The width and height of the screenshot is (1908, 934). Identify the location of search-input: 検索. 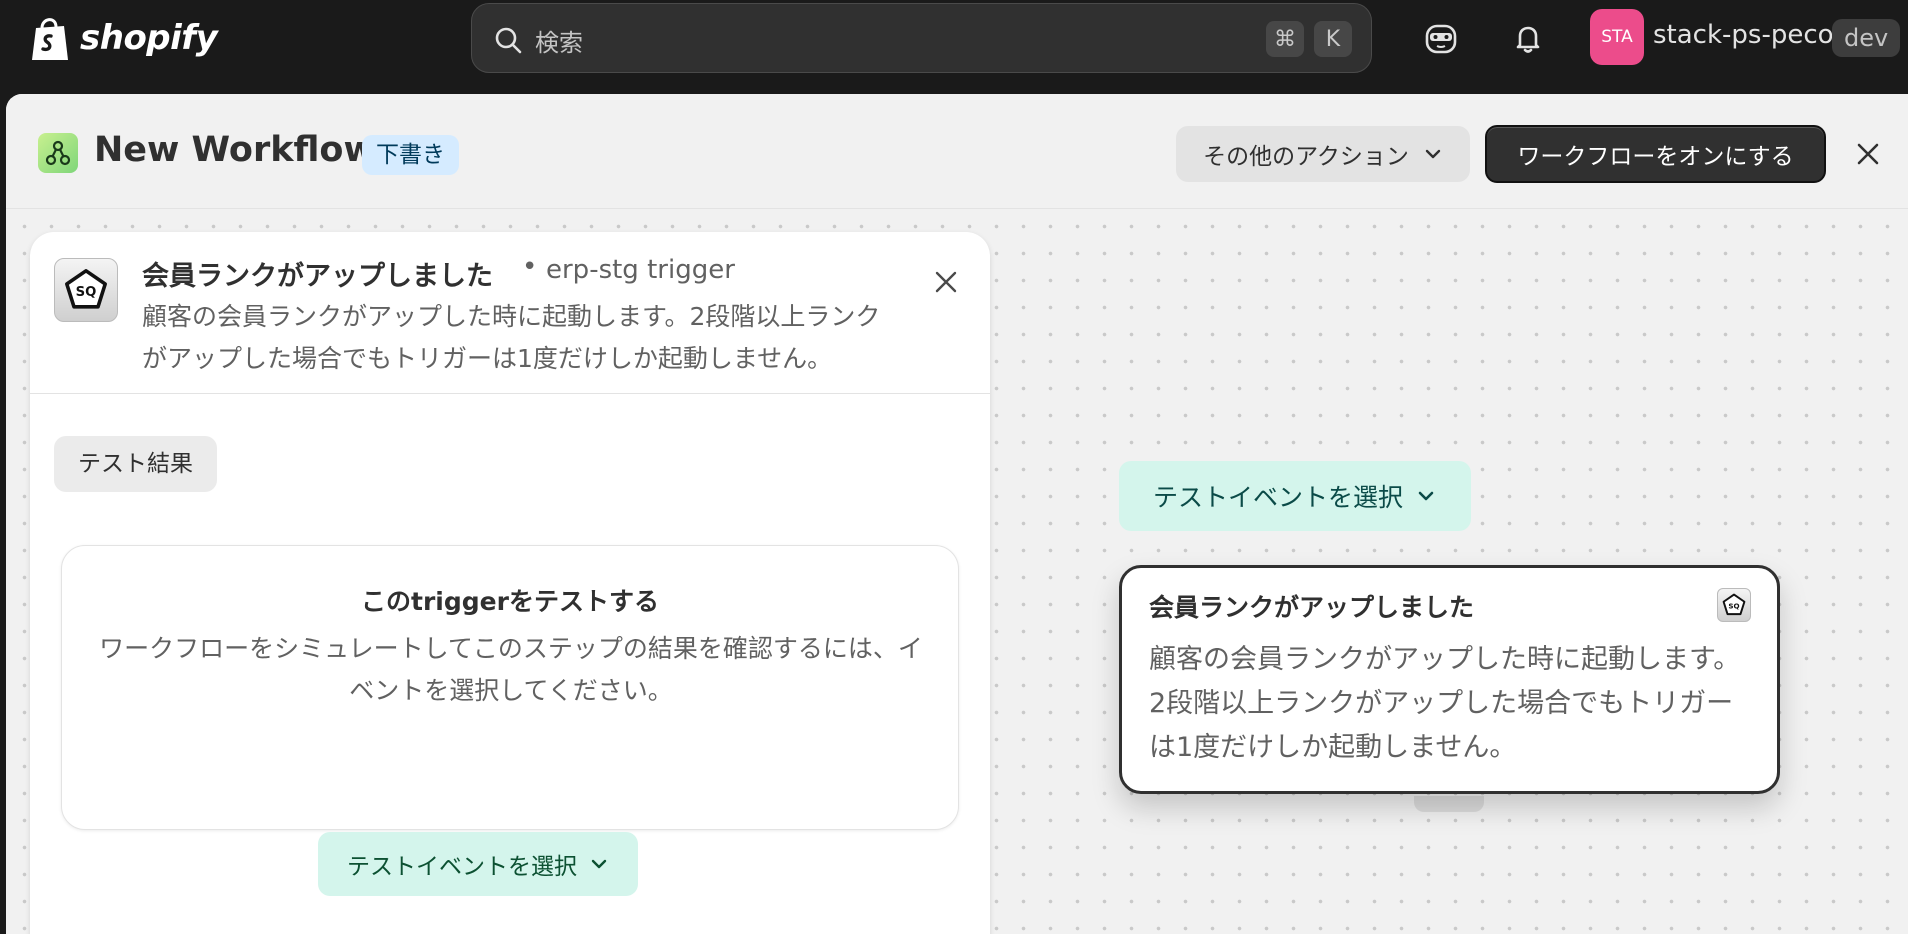
(559, 40).